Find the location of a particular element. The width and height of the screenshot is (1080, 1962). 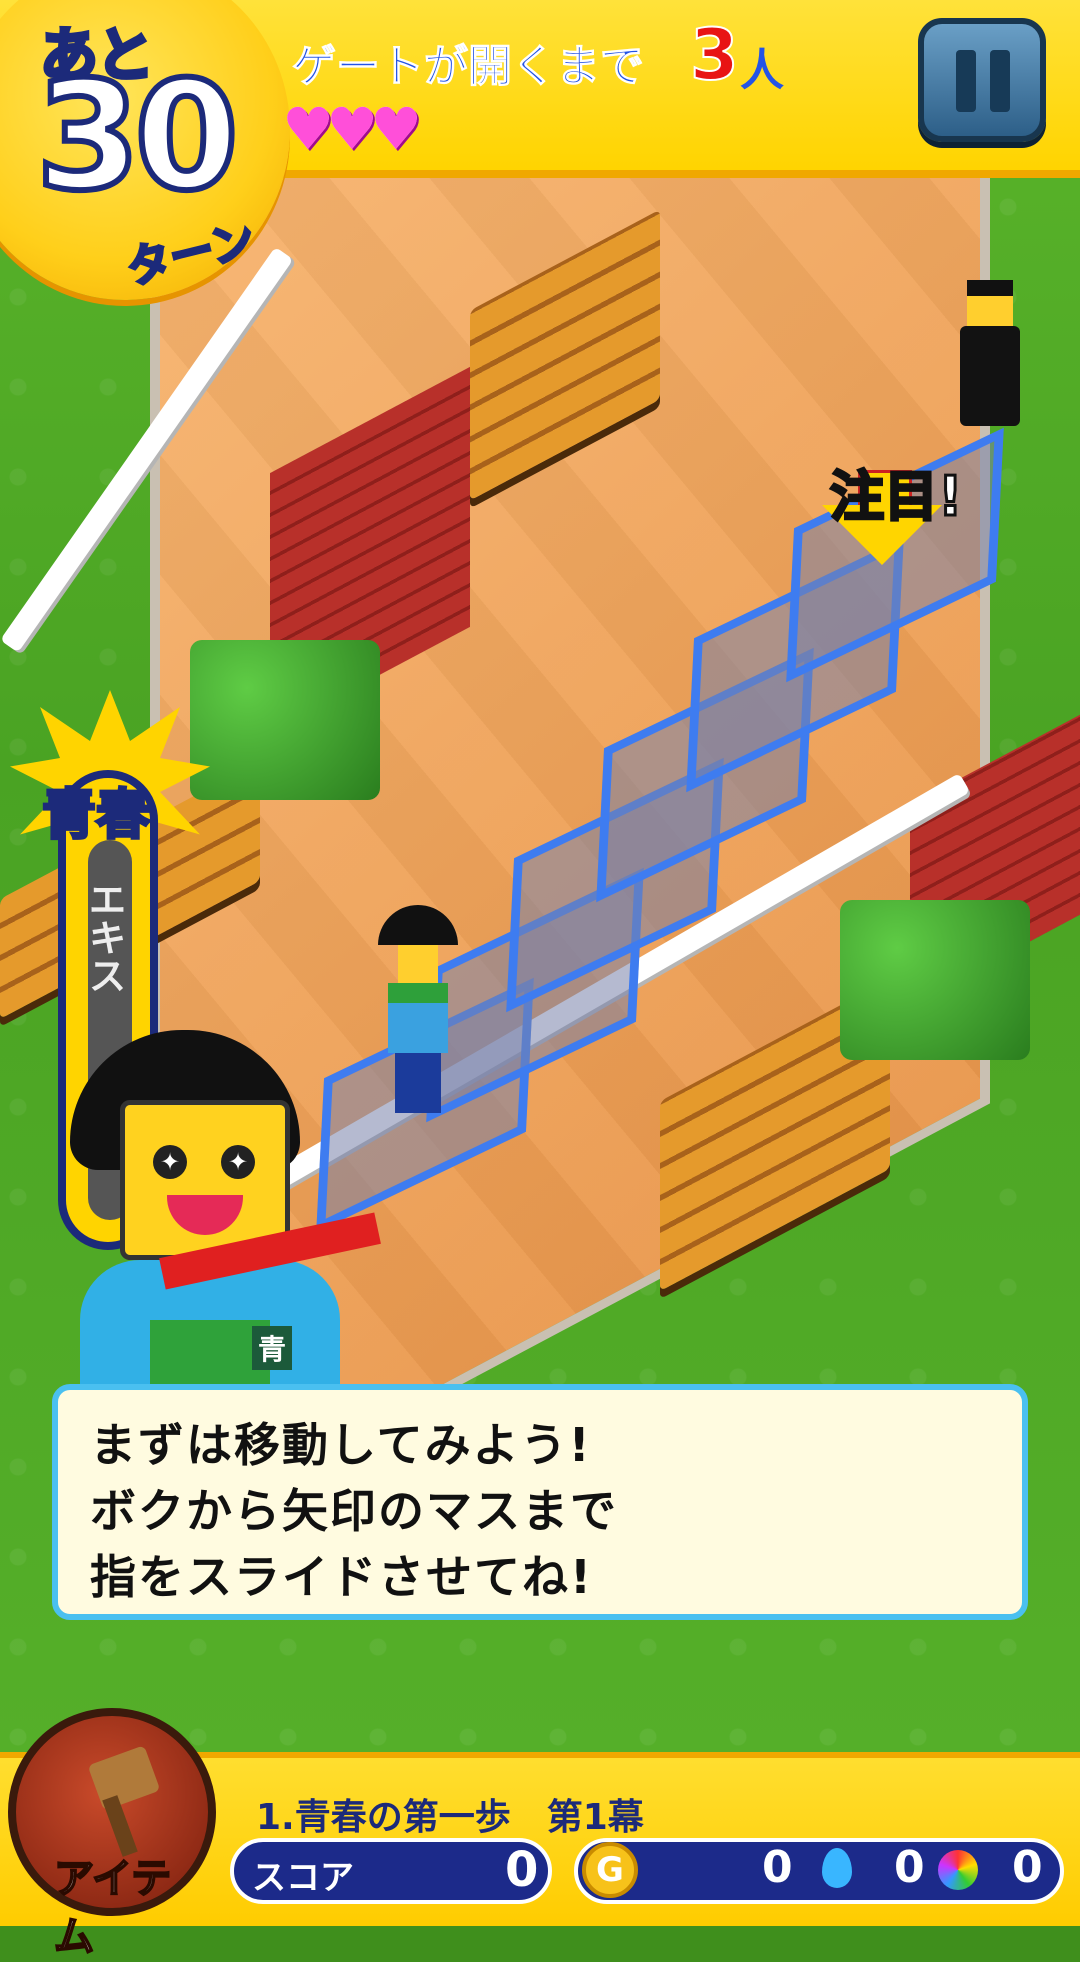

player-character is located at coordinates (418, 1010).